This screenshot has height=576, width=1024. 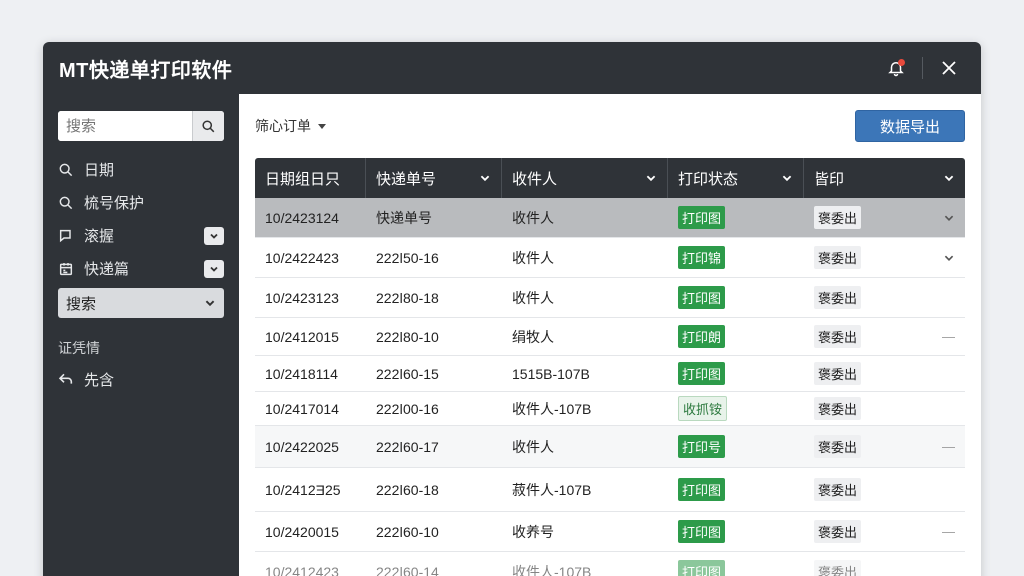 What do you see at coordinates (922, 68) in the screenshot?
I see `titlebar-divider` at bounding box center [922, 68].